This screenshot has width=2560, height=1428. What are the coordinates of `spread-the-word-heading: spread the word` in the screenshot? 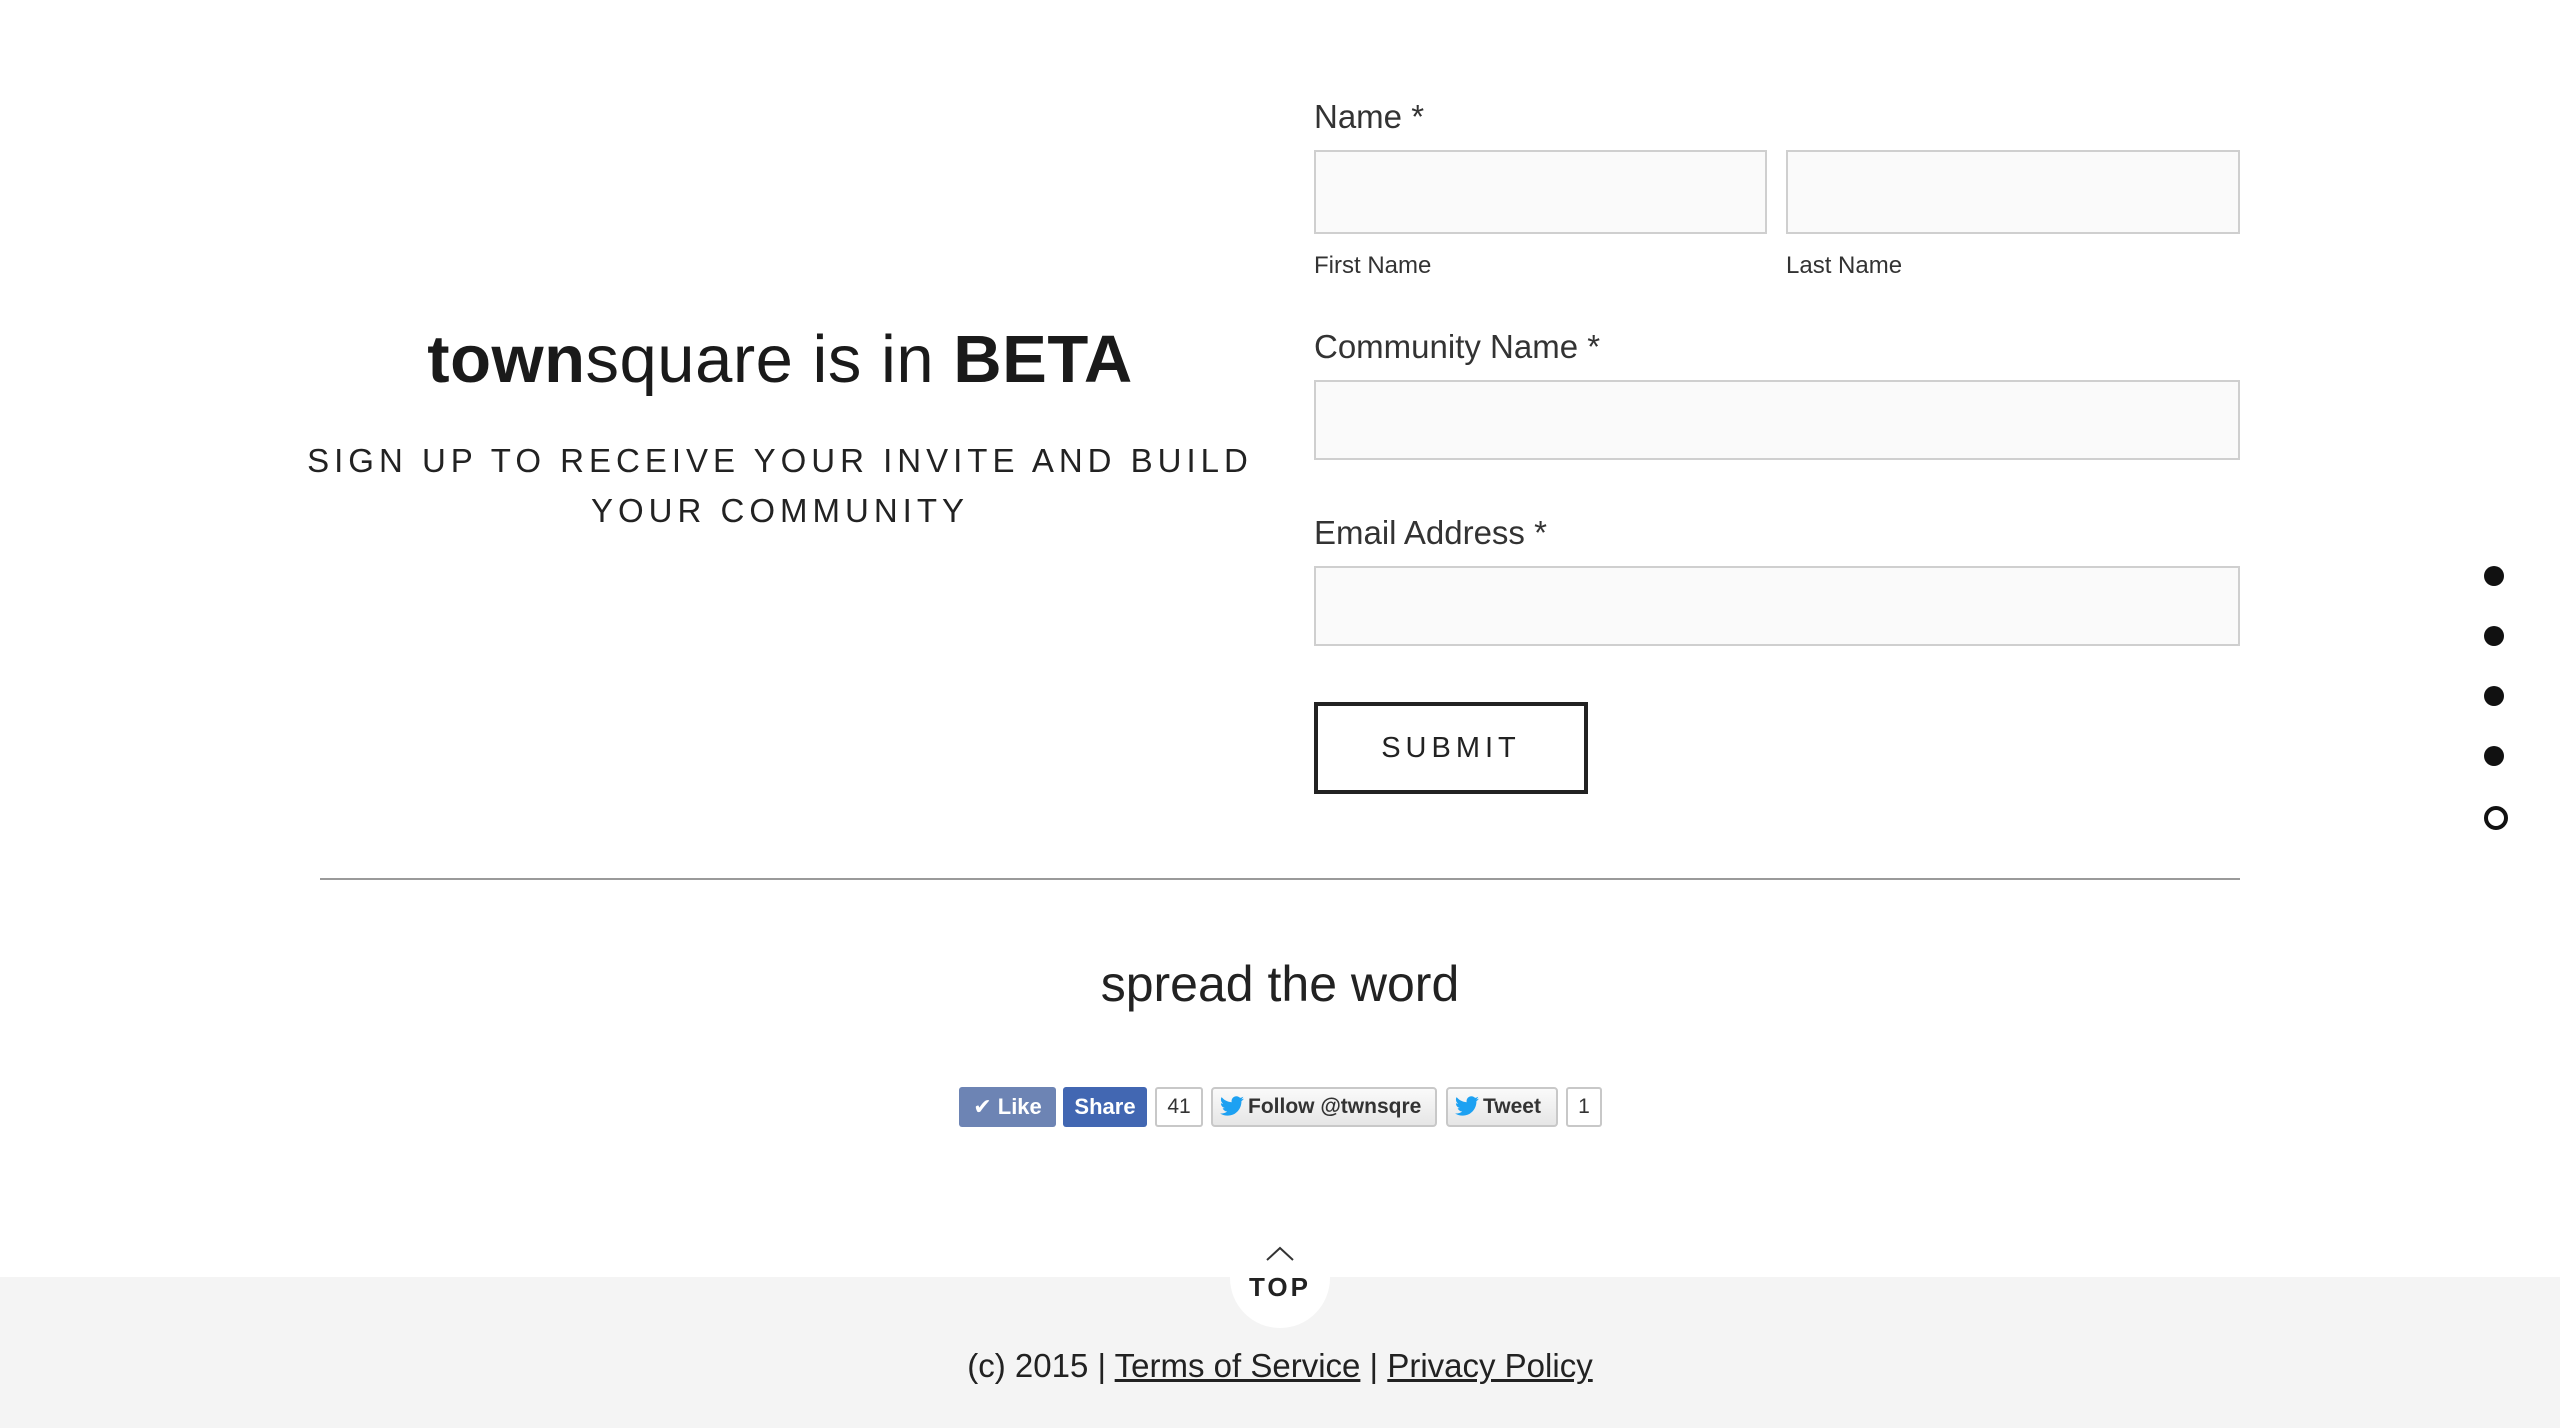 It's located at (1280, 984).